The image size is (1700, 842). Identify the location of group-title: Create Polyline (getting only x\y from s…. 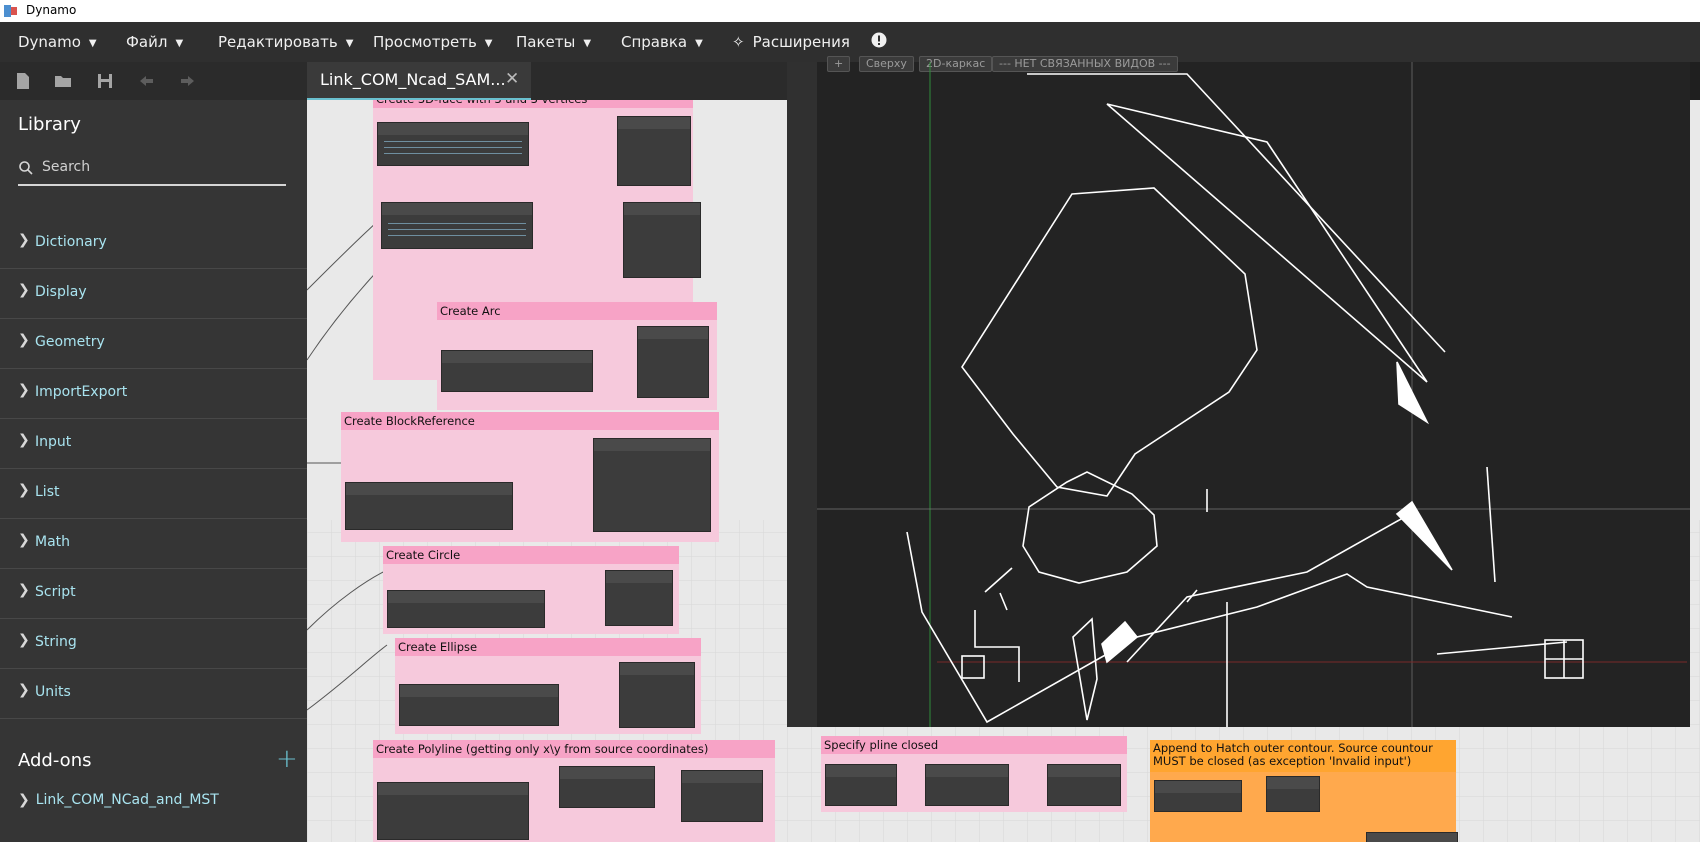
(574, 749).